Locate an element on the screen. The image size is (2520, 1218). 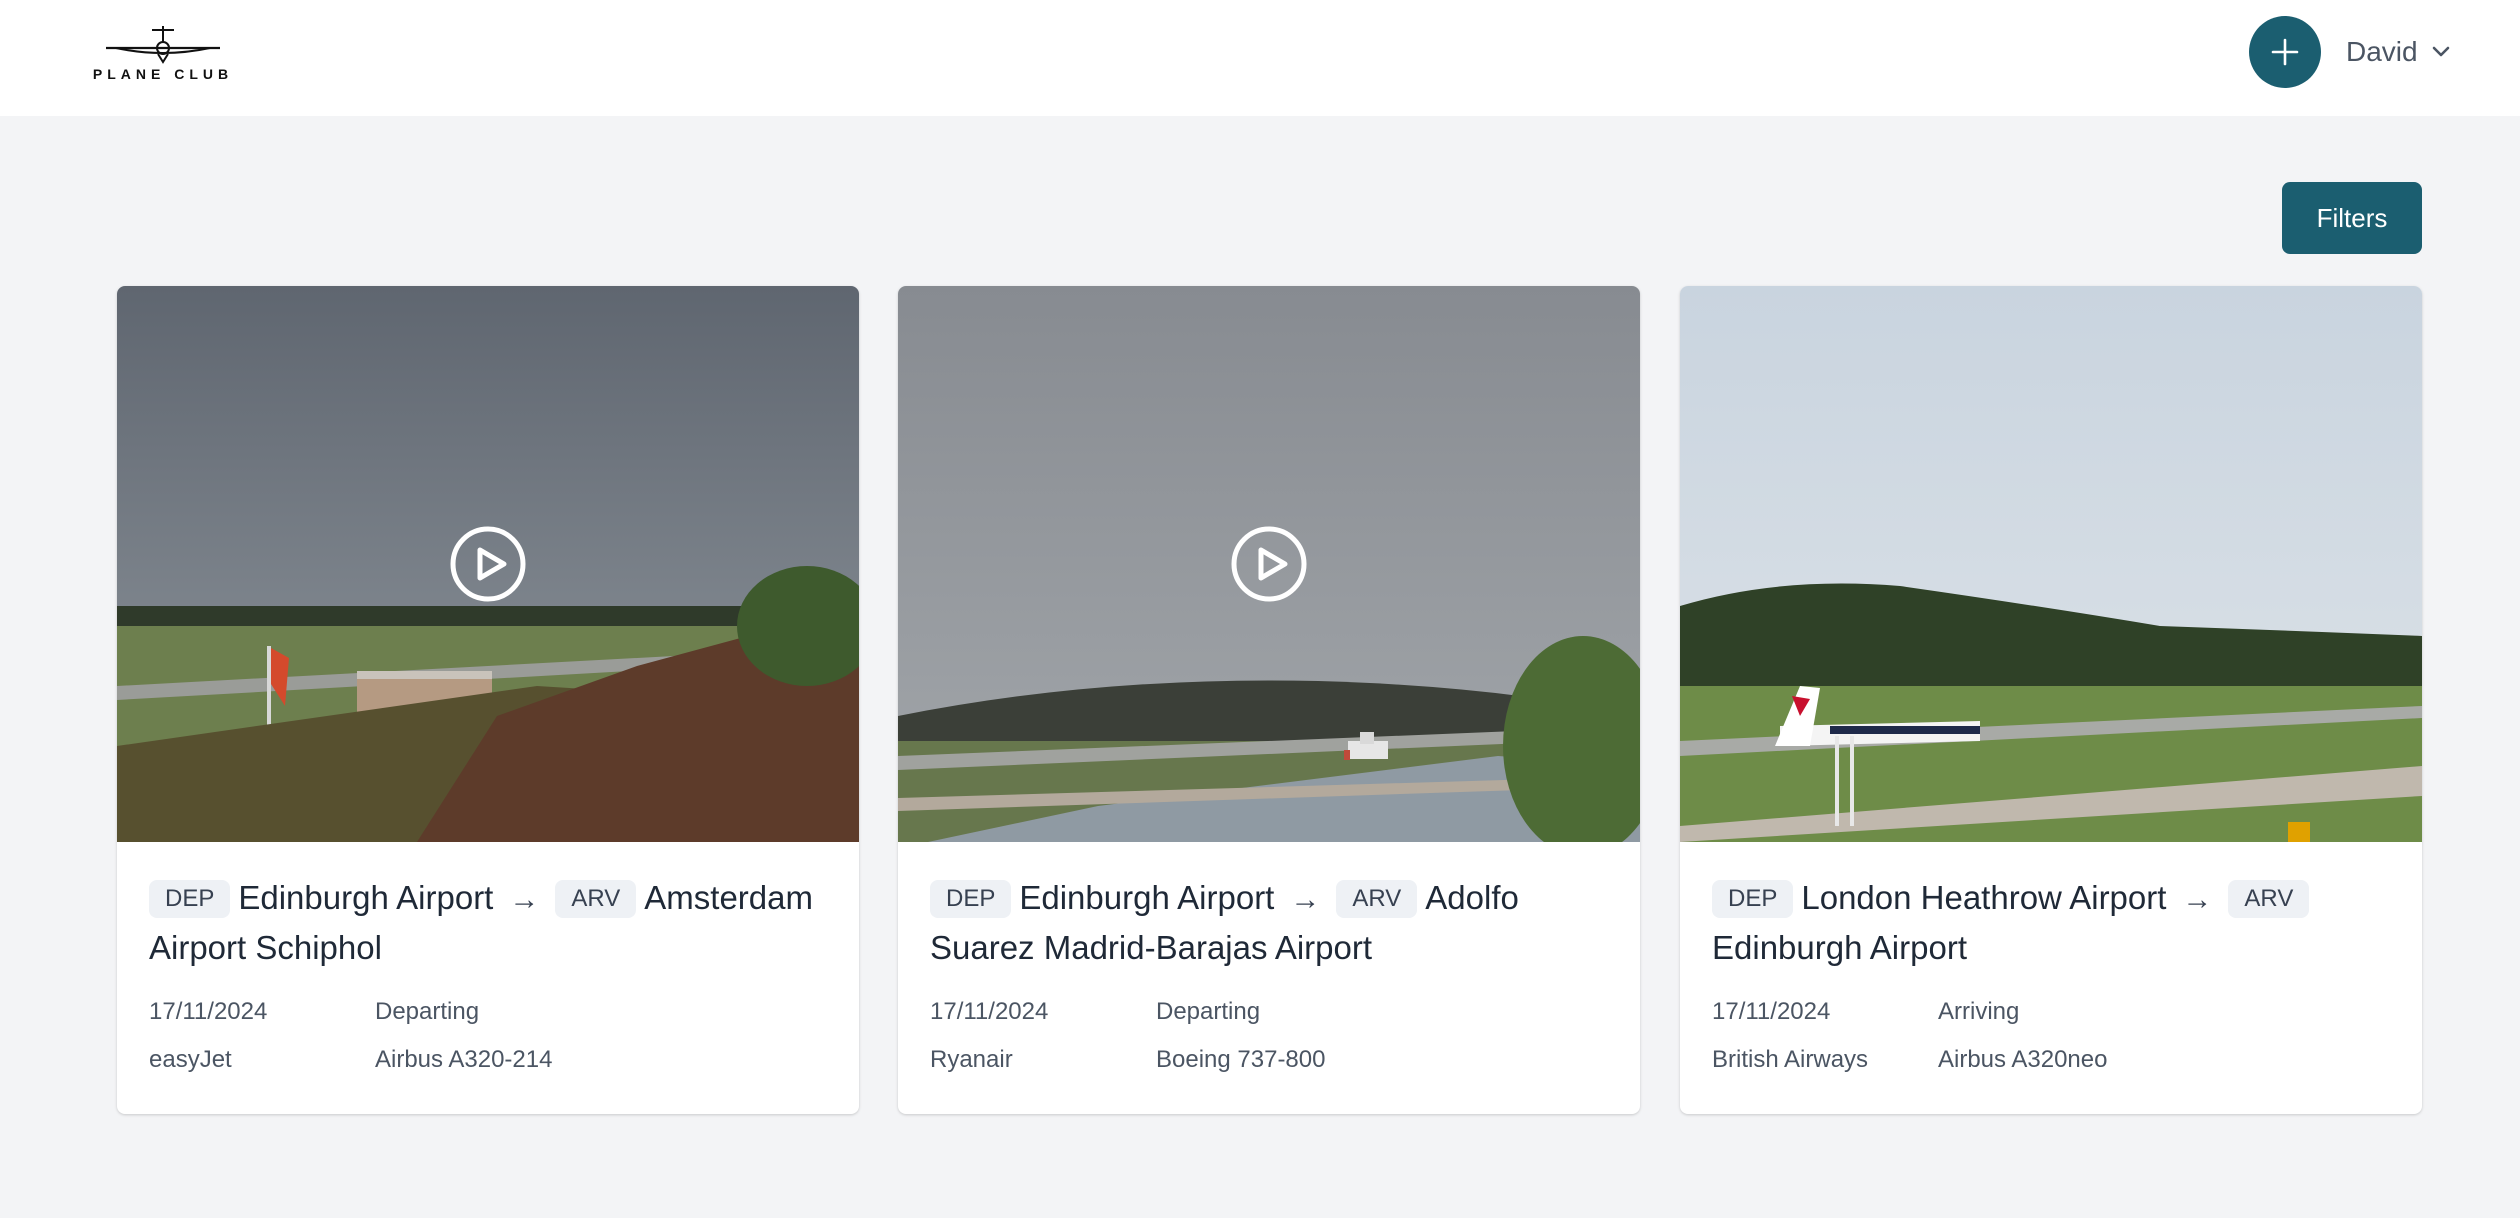
runway-aircraft-photo is located at coordinates (2051, 564).